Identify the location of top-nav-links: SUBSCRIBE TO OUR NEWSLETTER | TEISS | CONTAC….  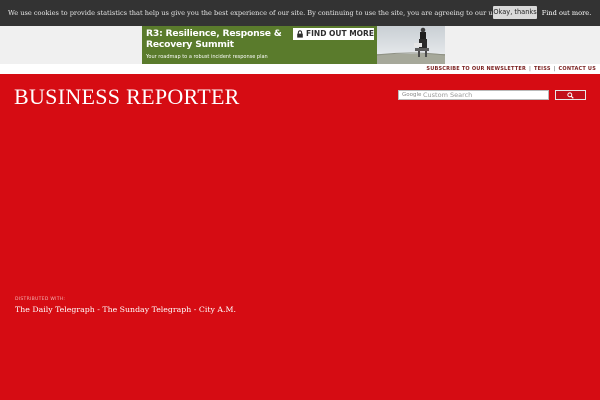
(511, 69).